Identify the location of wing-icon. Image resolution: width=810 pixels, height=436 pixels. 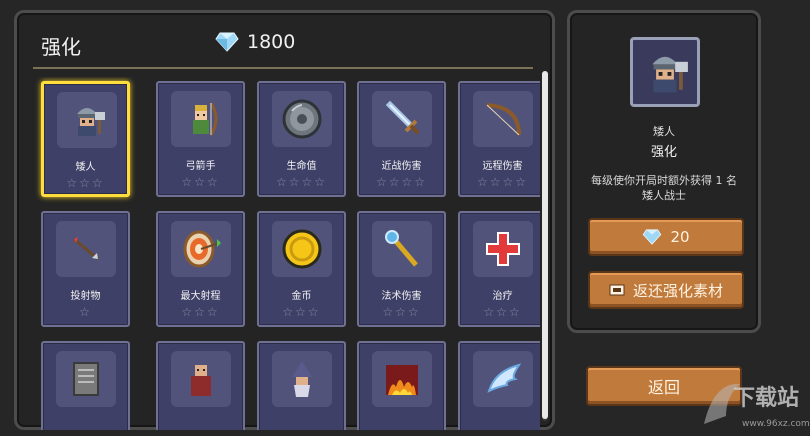
(504, 378).